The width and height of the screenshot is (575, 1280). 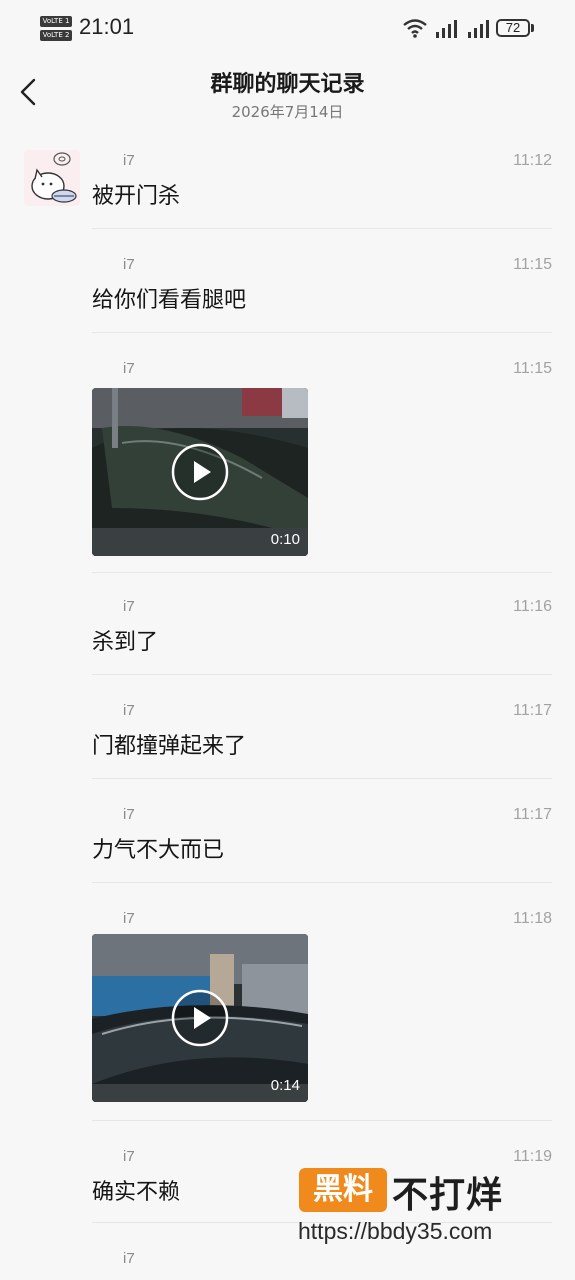 I want to click on watermark-logo: 黑料, so click(x=343, y=1190).